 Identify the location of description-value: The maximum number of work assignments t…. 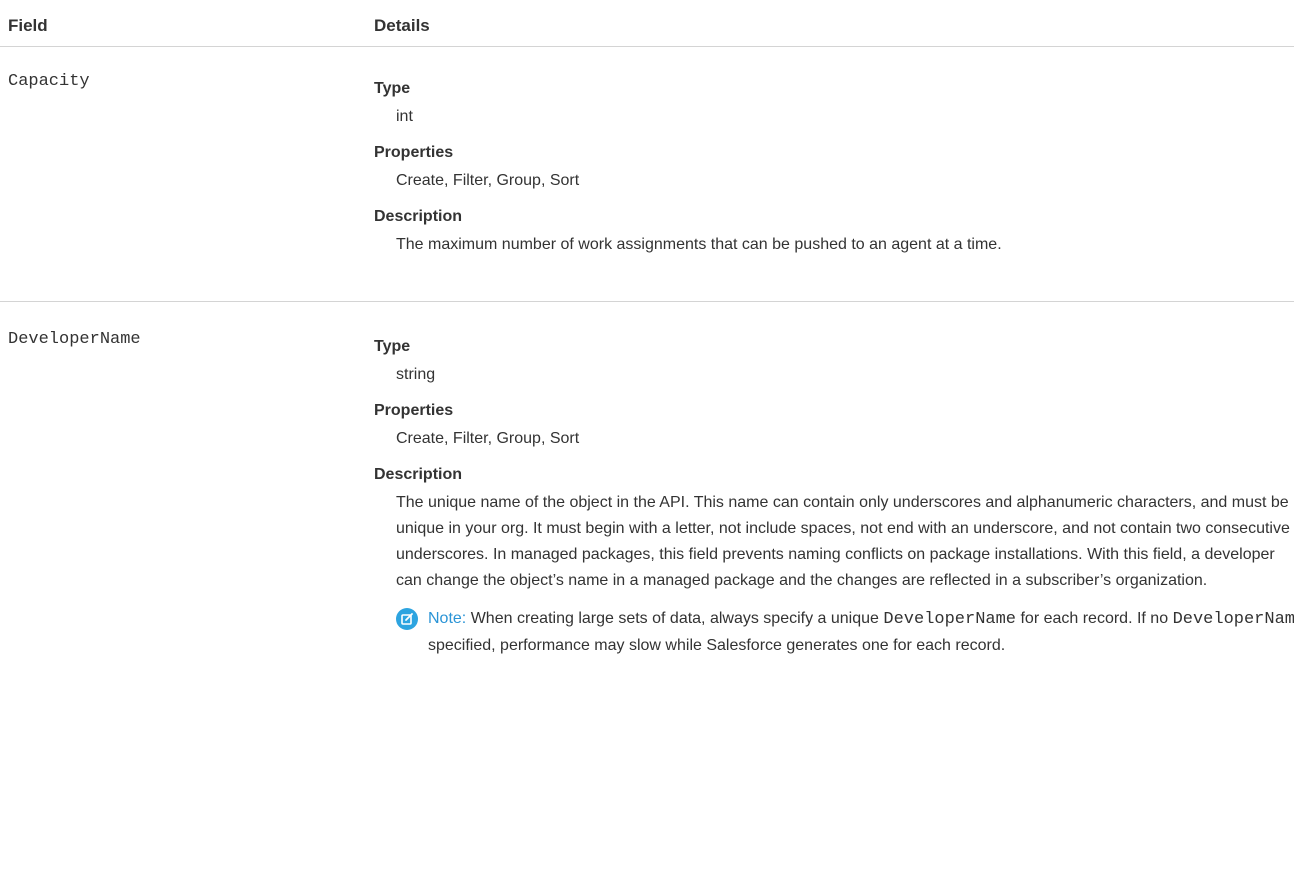
(699, 244).